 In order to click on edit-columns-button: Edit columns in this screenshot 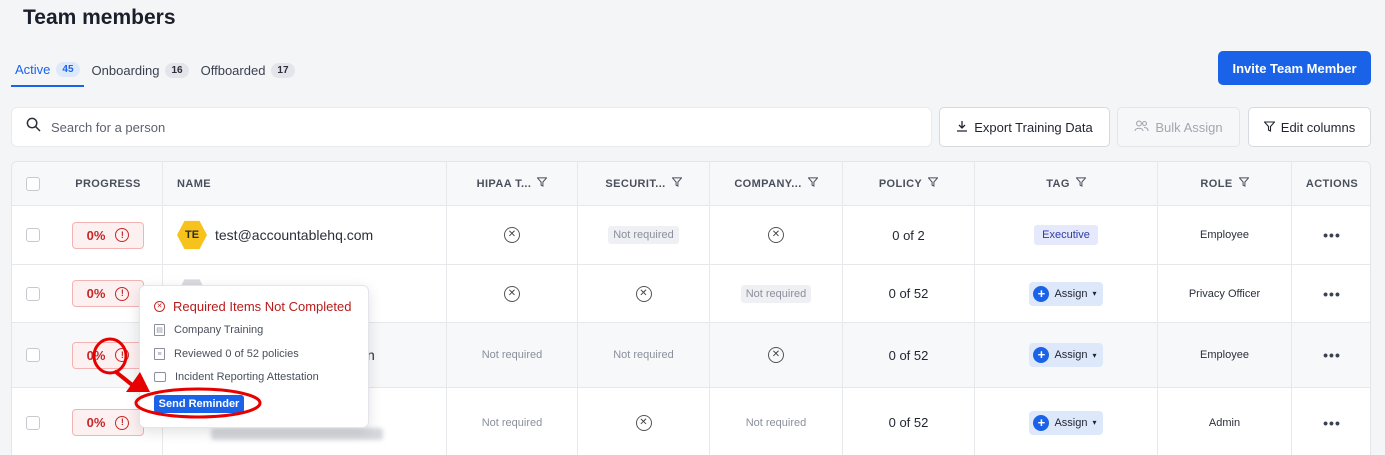, I will do `click(1309, 127)`.